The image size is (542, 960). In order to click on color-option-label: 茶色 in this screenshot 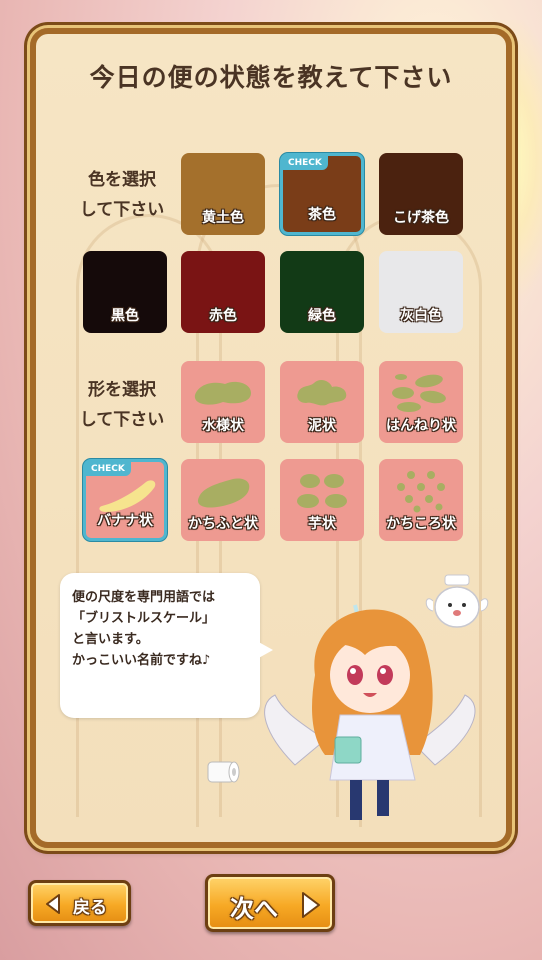, I will do `click(322, 215)`.